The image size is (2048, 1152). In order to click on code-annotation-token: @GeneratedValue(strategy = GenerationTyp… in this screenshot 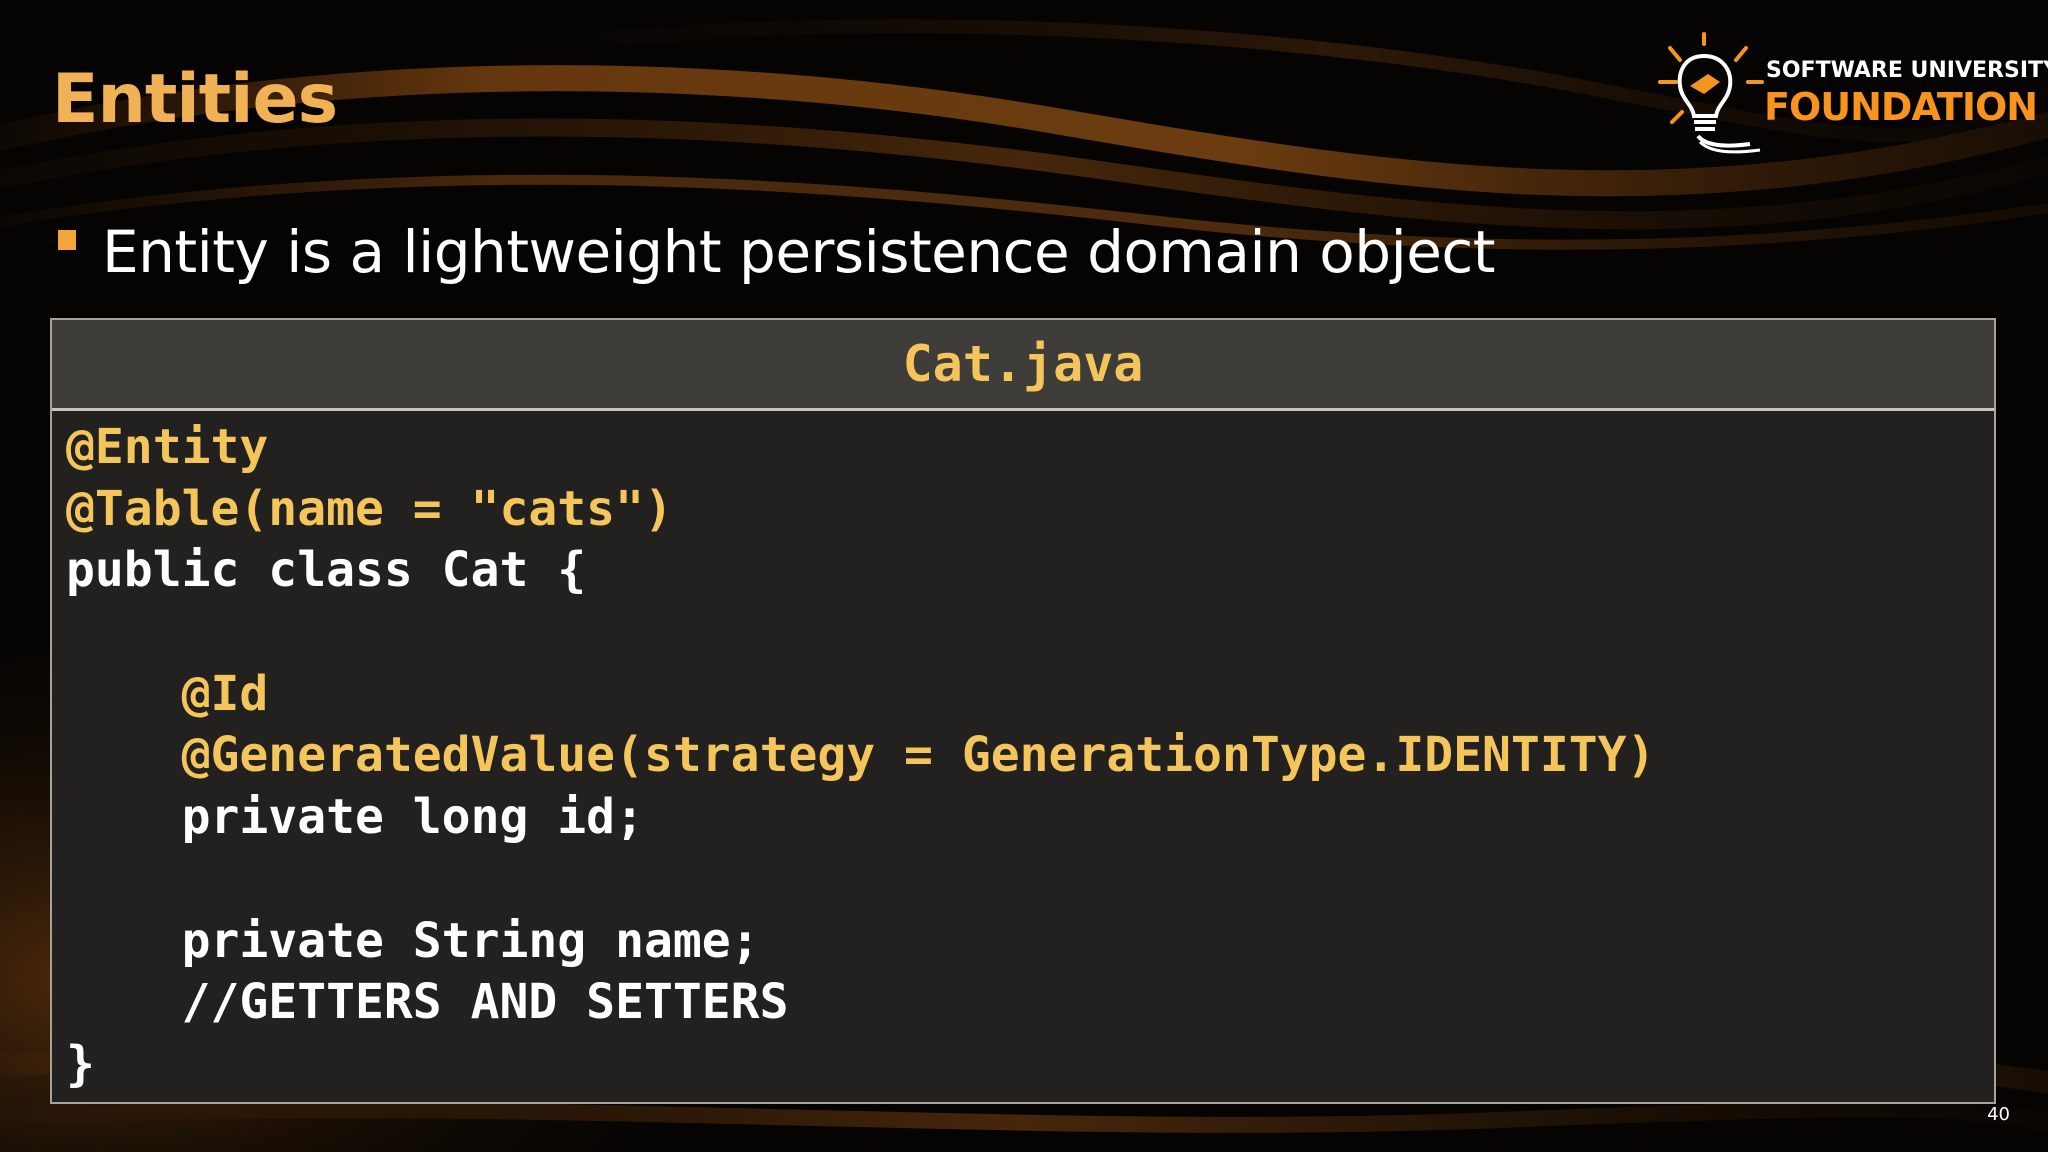, I will do `click(918, 755)`.